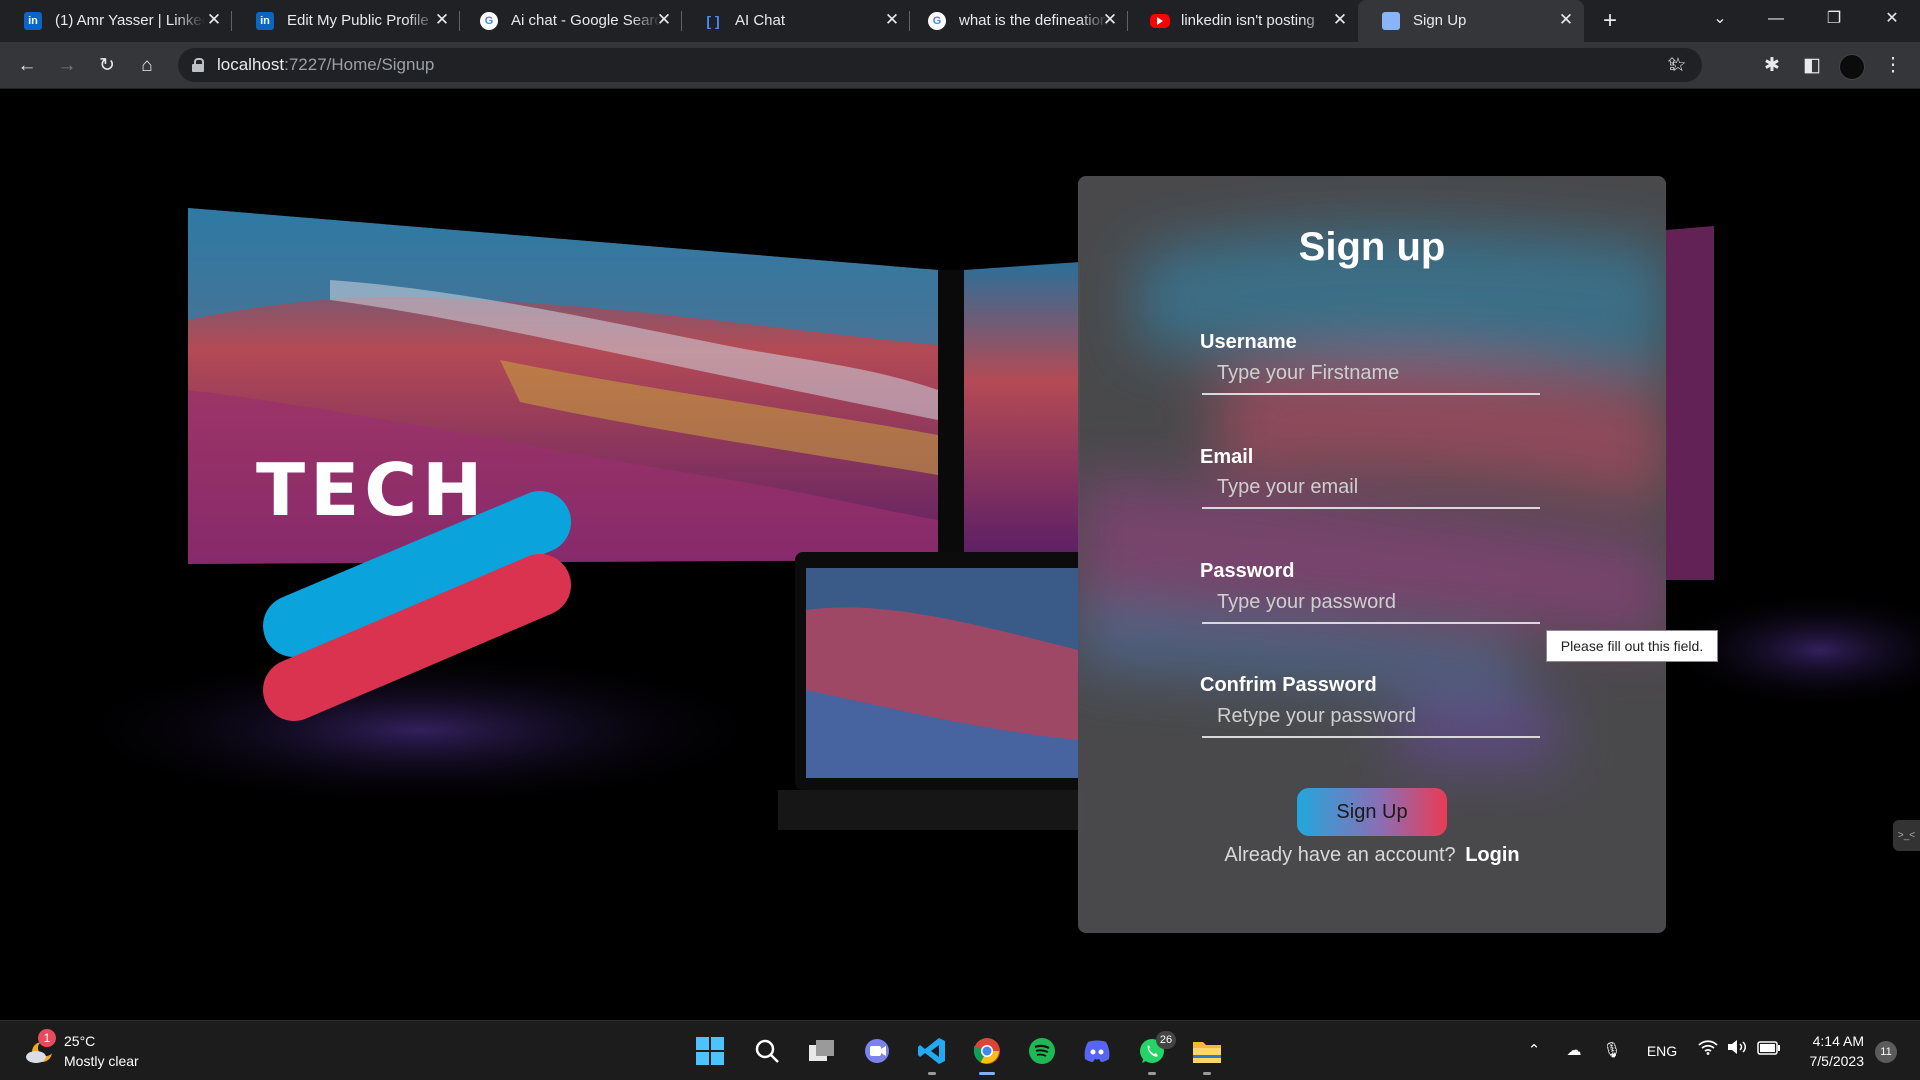 The image size is (1920, 1080). I want to click on confirm-password-field, so click(1371, 717).